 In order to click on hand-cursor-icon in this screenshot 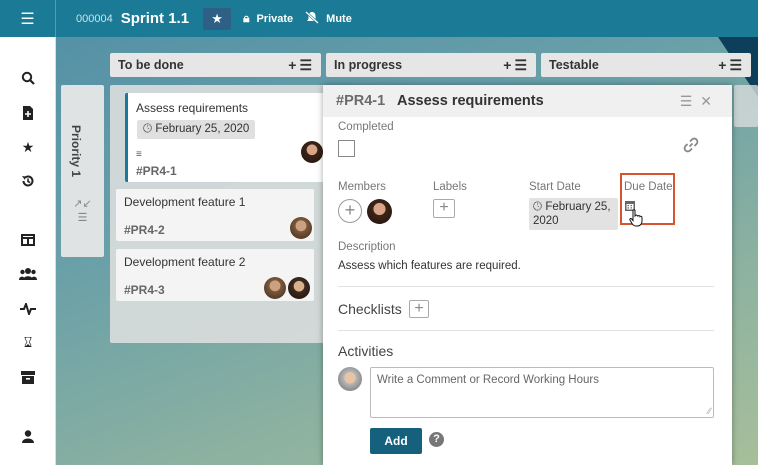, I will do `click(636, 220)`.